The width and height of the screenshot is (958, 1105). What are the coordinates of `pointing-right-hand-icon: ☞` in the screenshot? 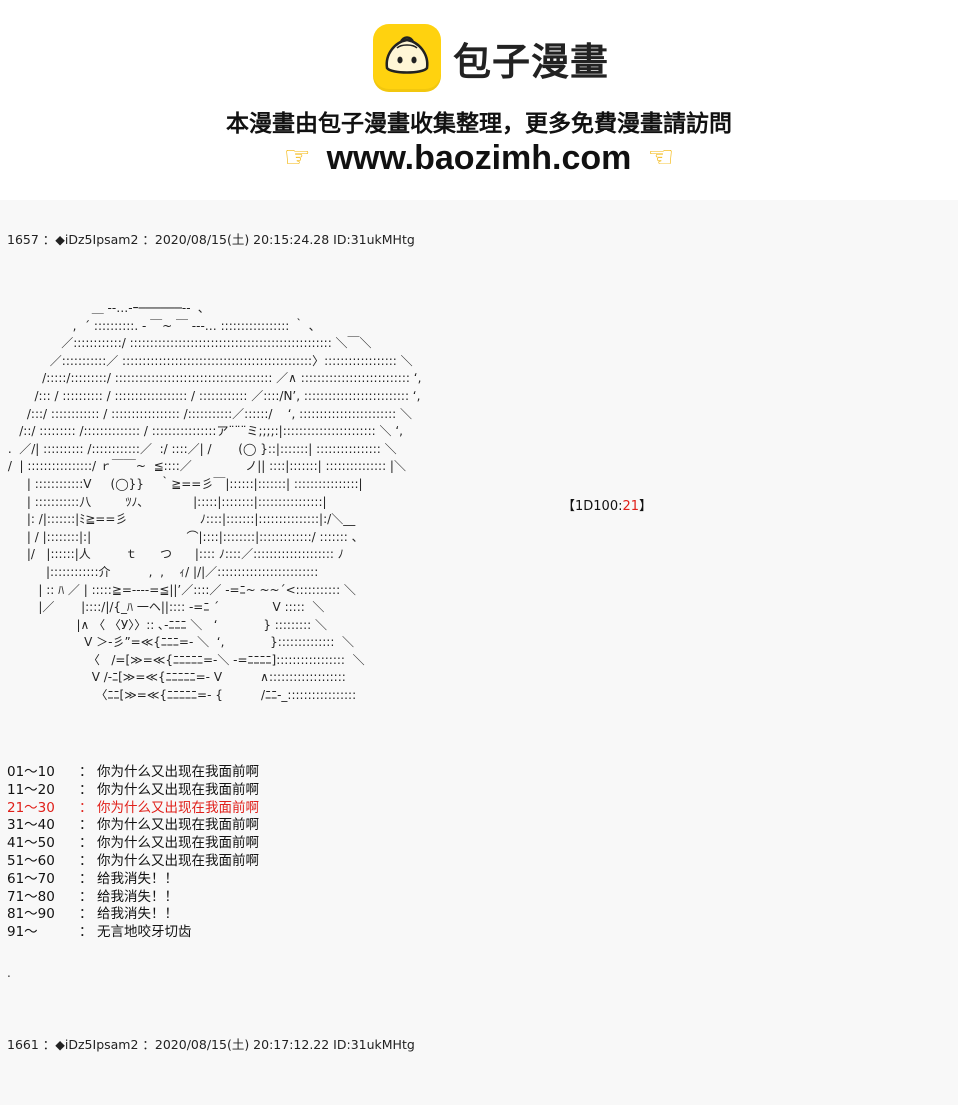 It's located at (297, 157).